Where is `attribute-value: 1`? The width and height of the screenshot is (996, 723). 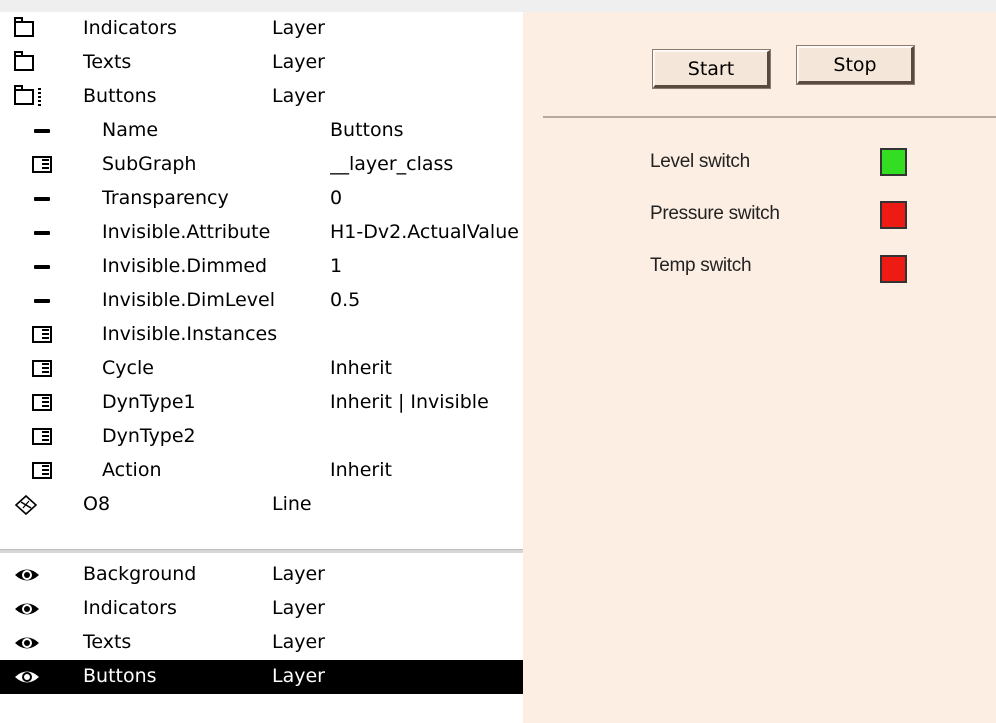
attribute-value: 1 is located at coordinates (336, 266).